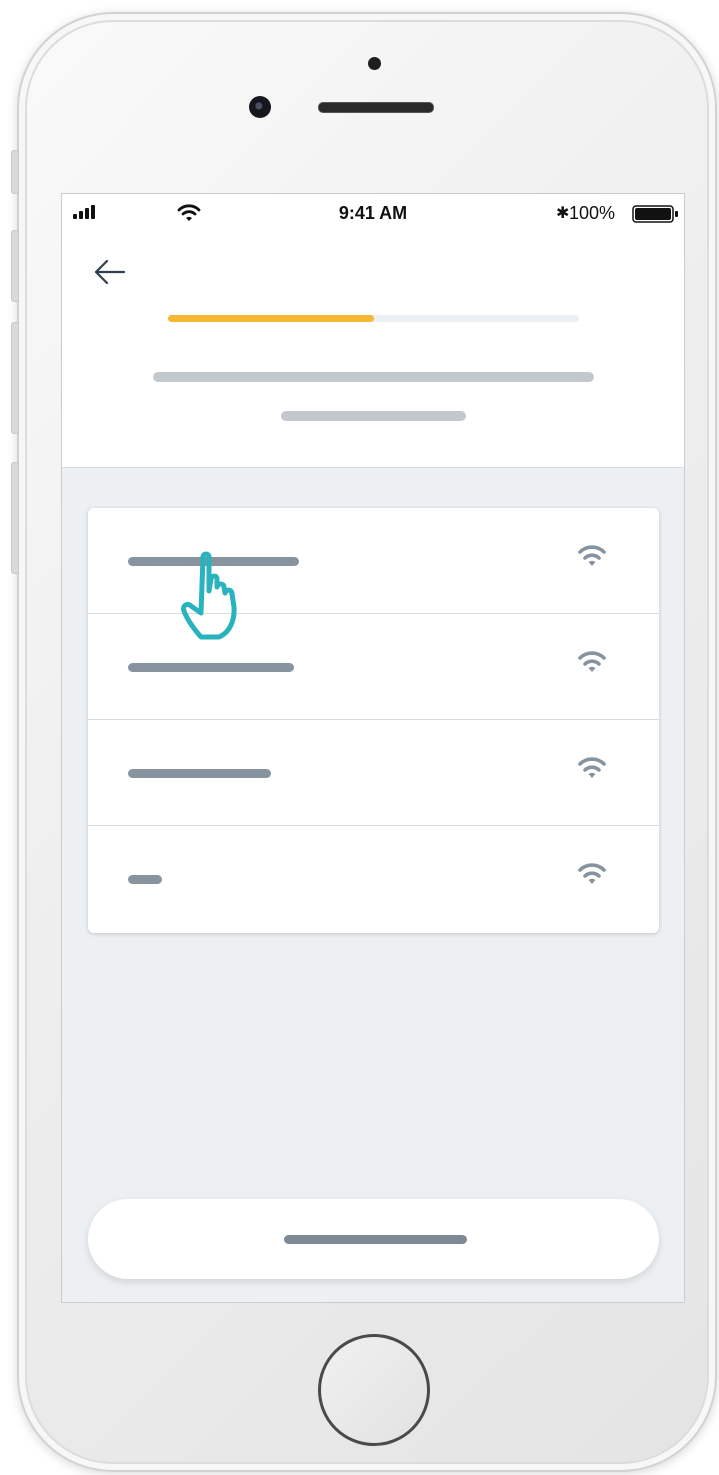  I want to click on continue-button, so click(373, 1239).